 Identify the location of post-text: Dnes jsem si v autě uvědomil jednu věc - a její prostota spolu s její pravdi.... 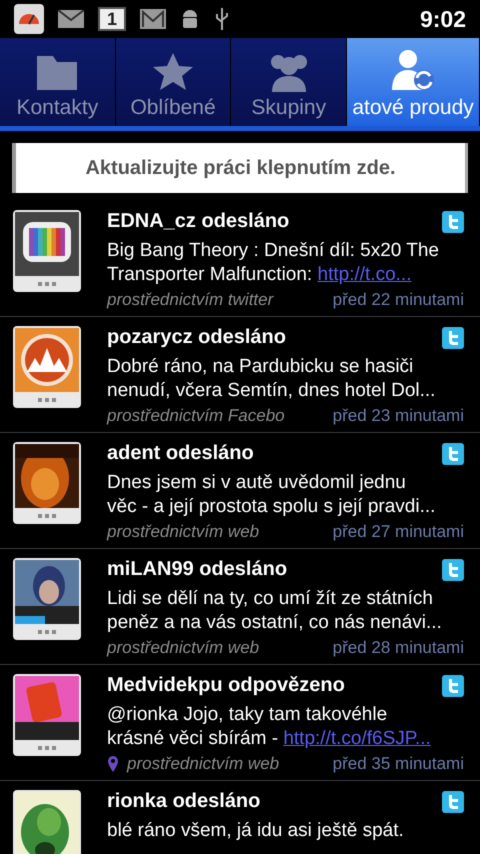
(271, 495).